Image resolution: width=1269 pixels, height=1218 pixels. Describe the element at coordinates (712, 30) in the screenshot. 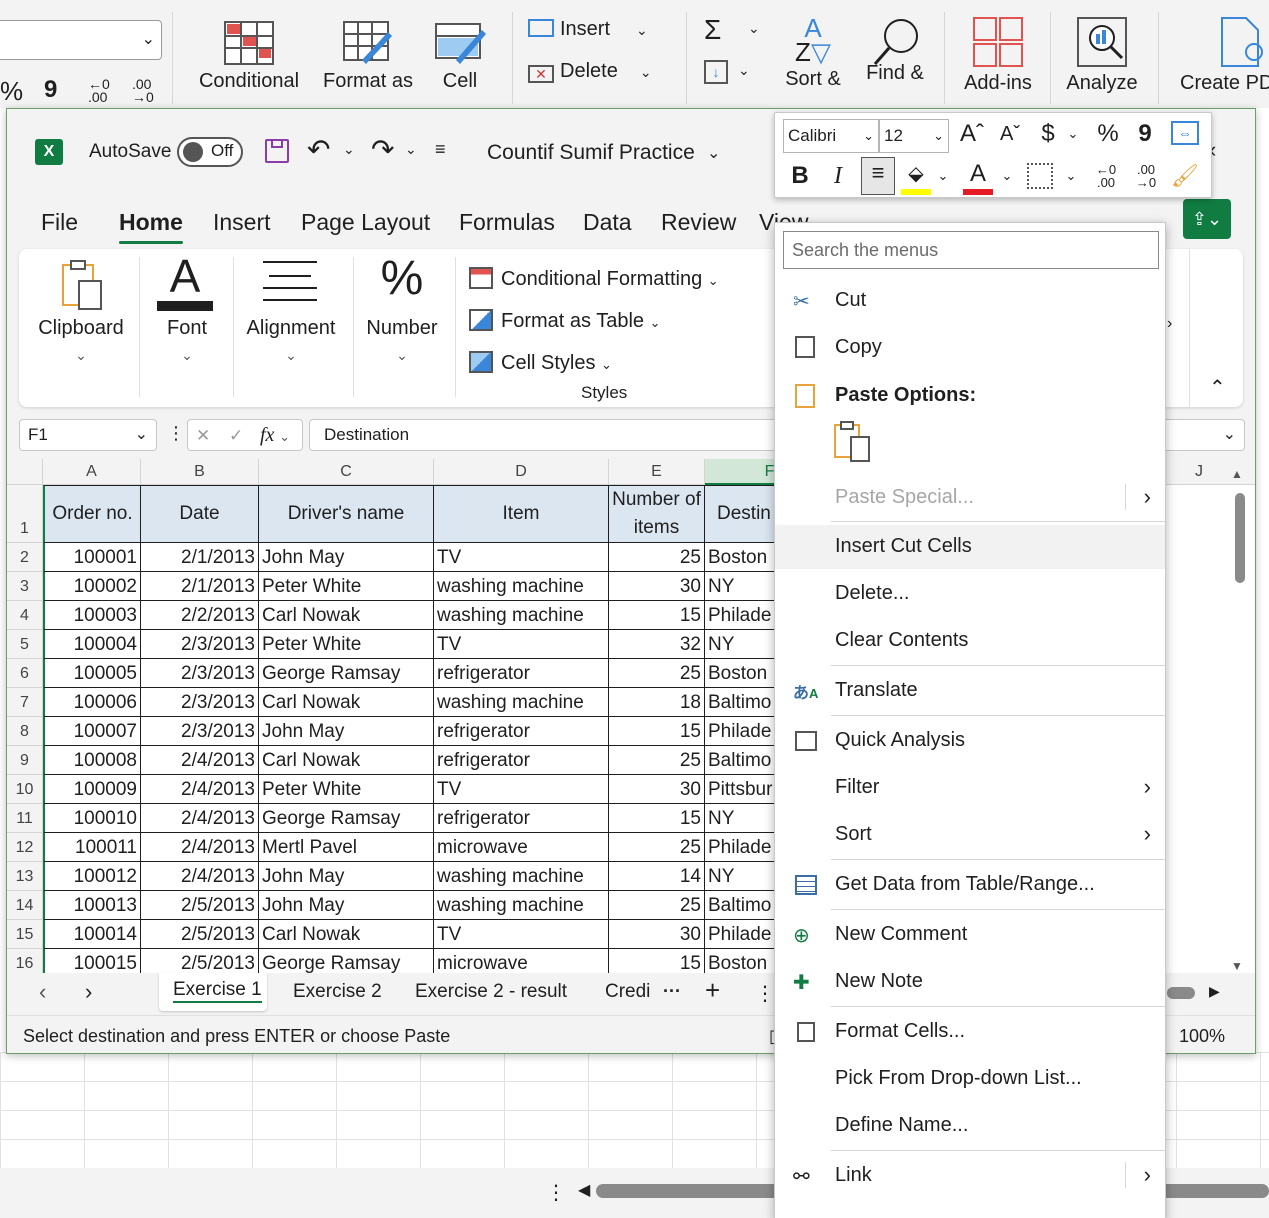

I see `autosum-icon: Σ` at that location.